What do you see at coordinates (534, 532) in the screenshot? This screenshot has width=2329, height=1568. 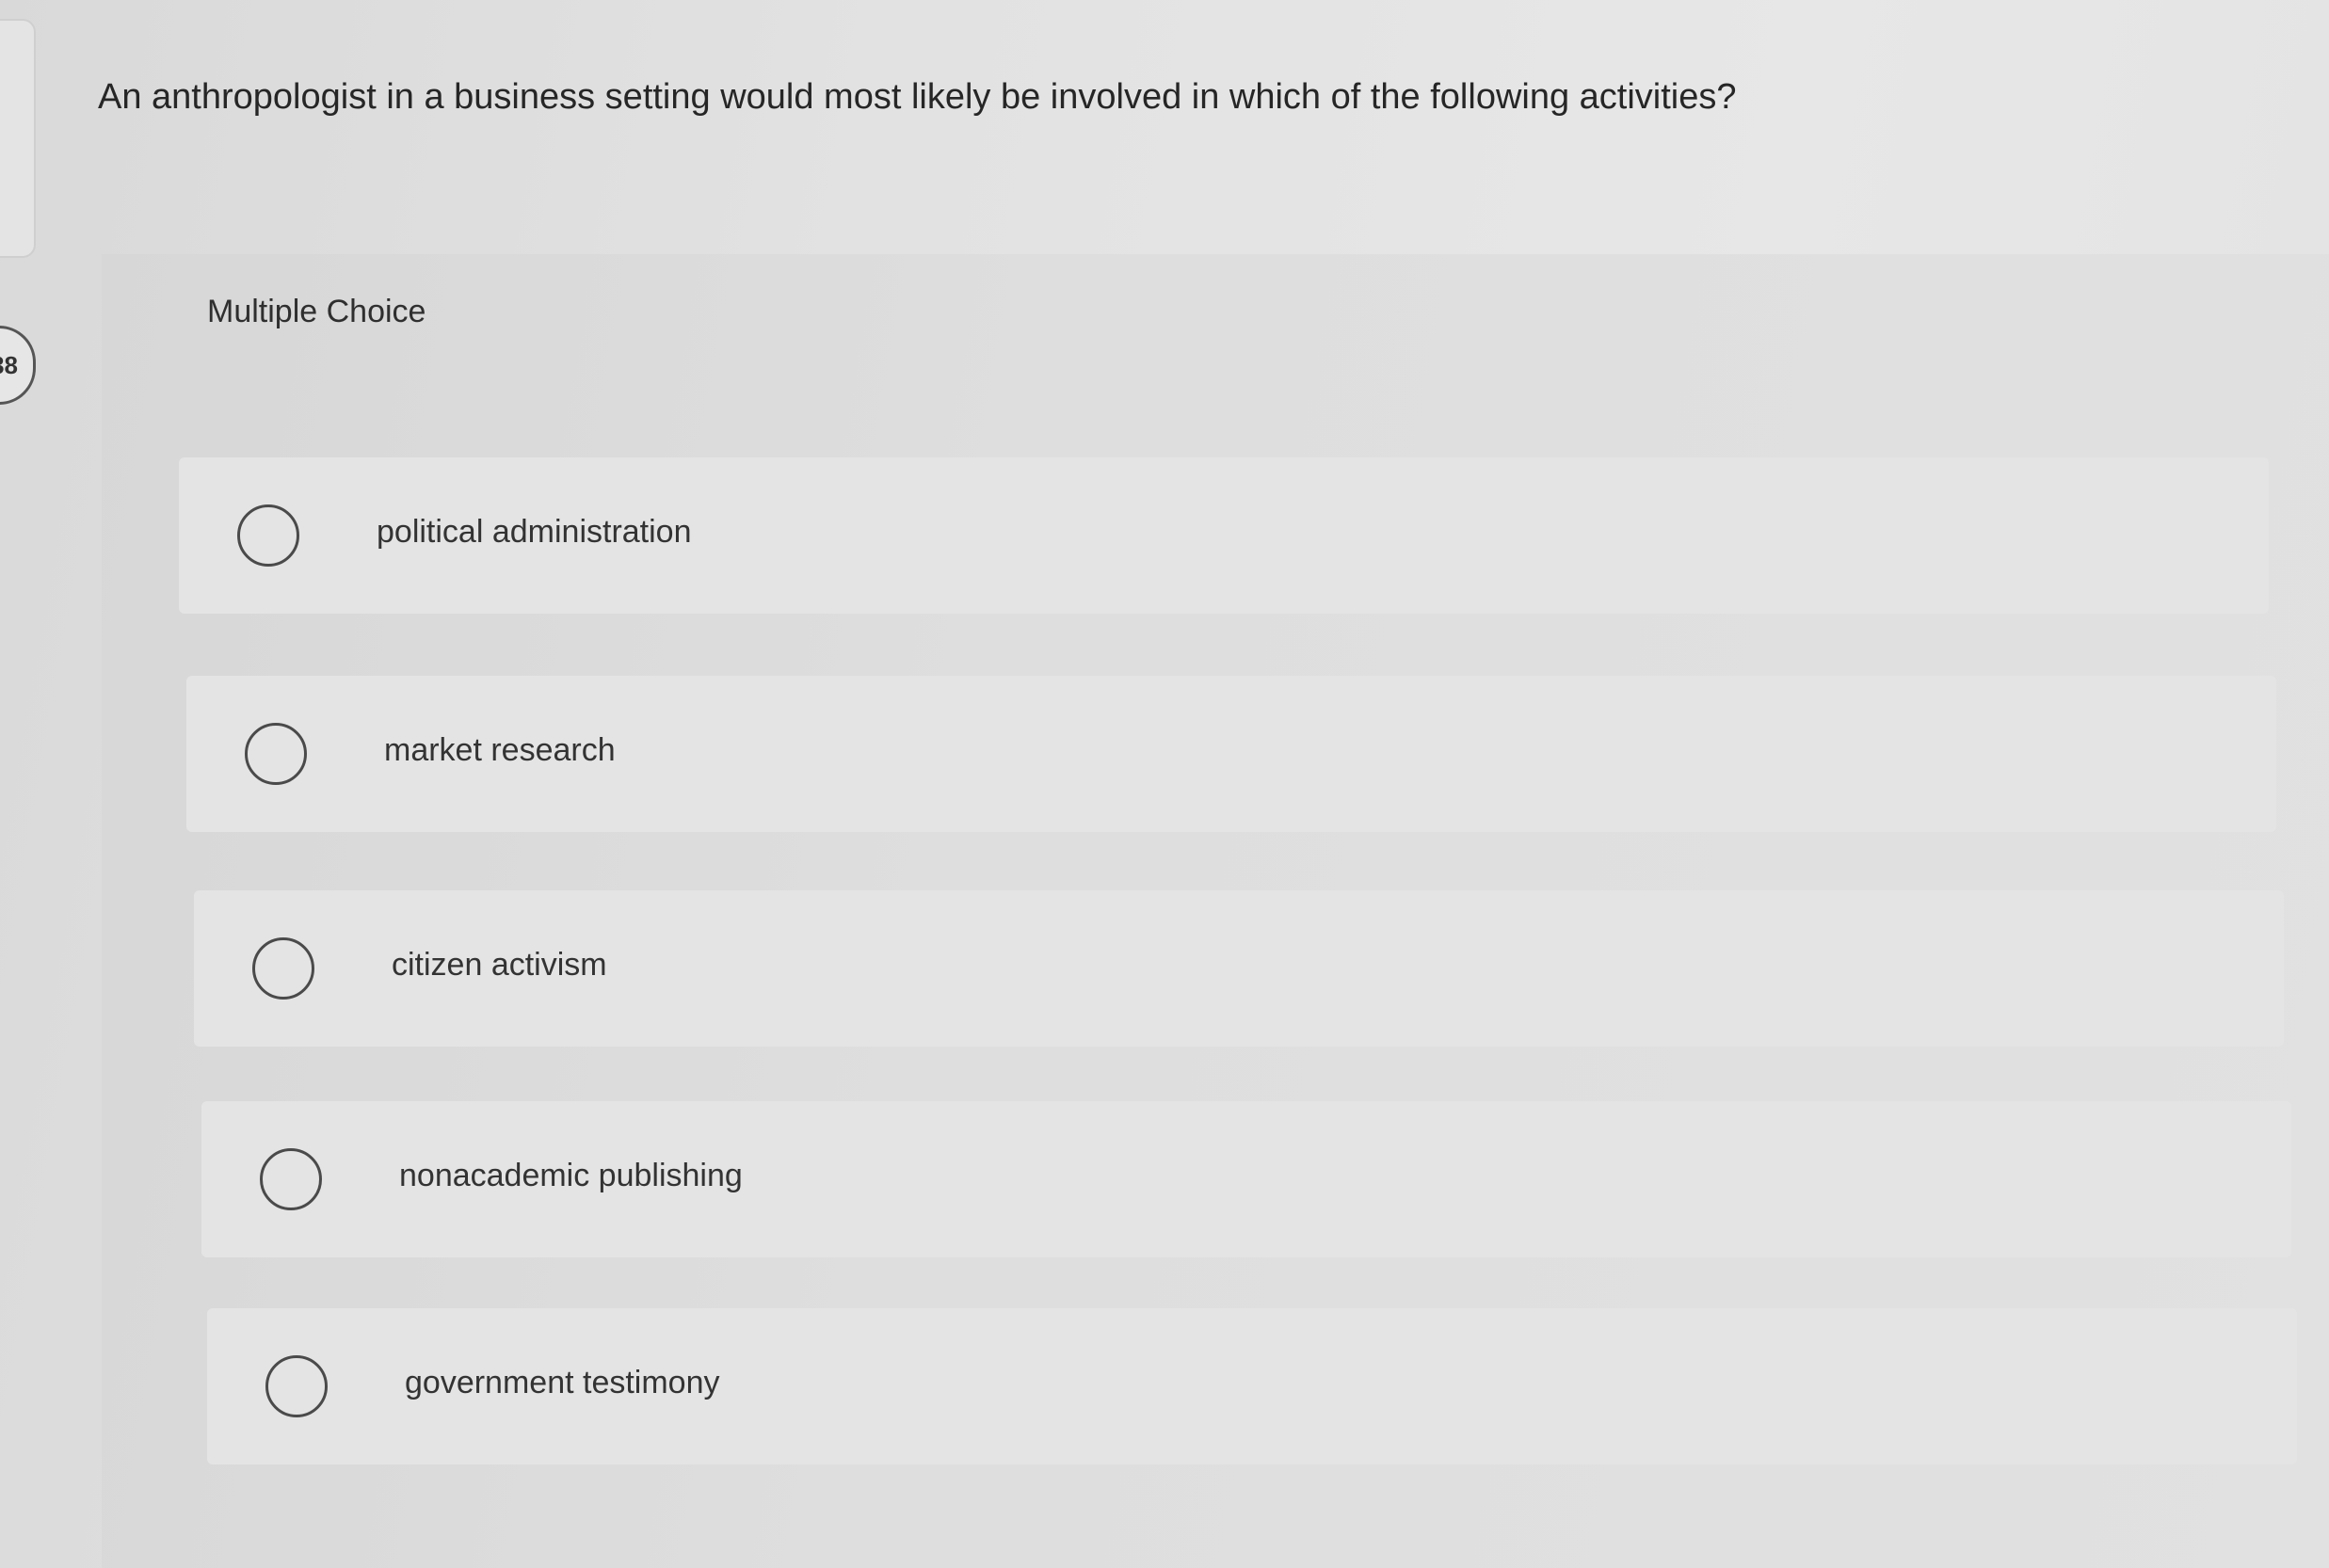 I see `answer-option-label: political administration` at bounding box center [534, 532].